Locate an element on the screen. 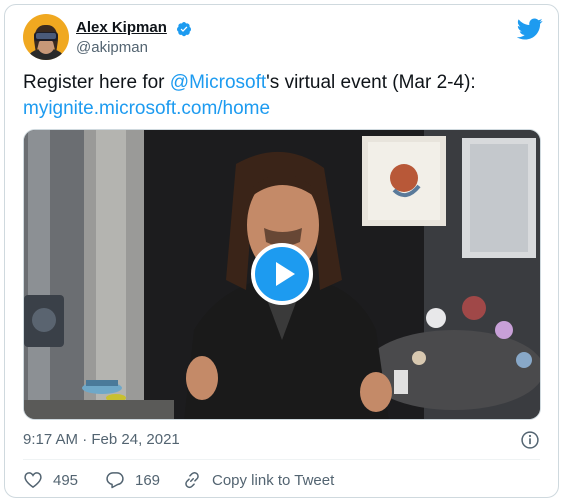 The width and height of the screenshot is (565, 502). divider is located at coordinates (281, 459).